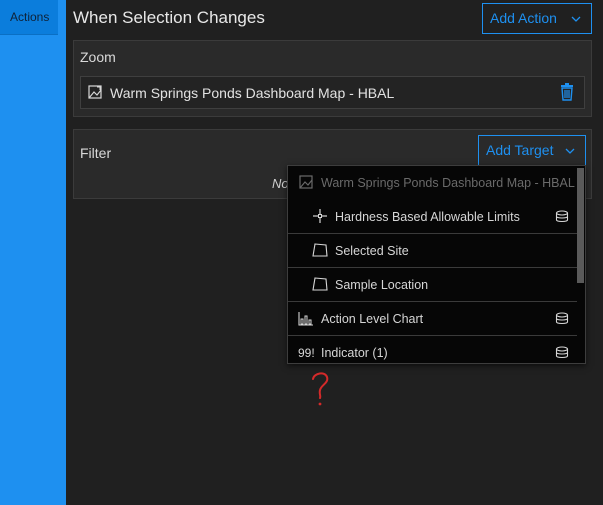  I want to click on indicator-icon: 99!, so click(306, 353).